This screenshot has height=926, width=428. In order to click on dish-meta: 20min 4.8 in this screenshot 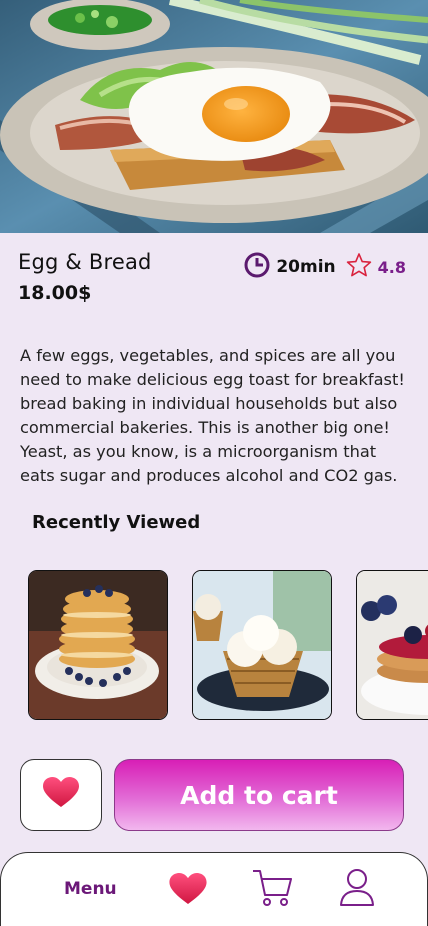, I will do `click(325, 267)`.